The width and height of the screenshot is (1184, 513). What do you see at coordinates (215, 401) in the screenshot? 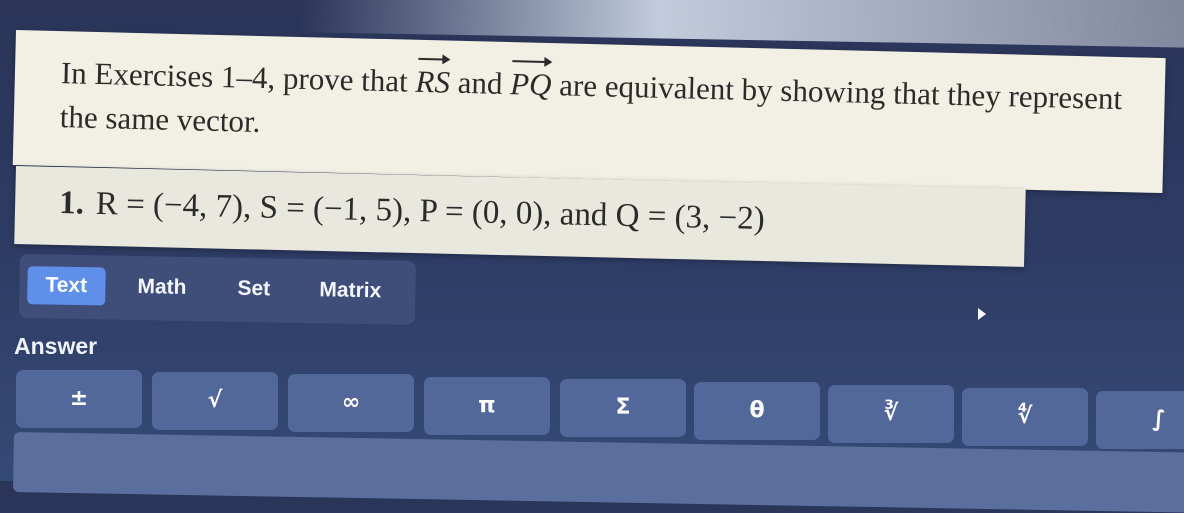
I see `square-root-button: √` at bounding box center [215, 401].